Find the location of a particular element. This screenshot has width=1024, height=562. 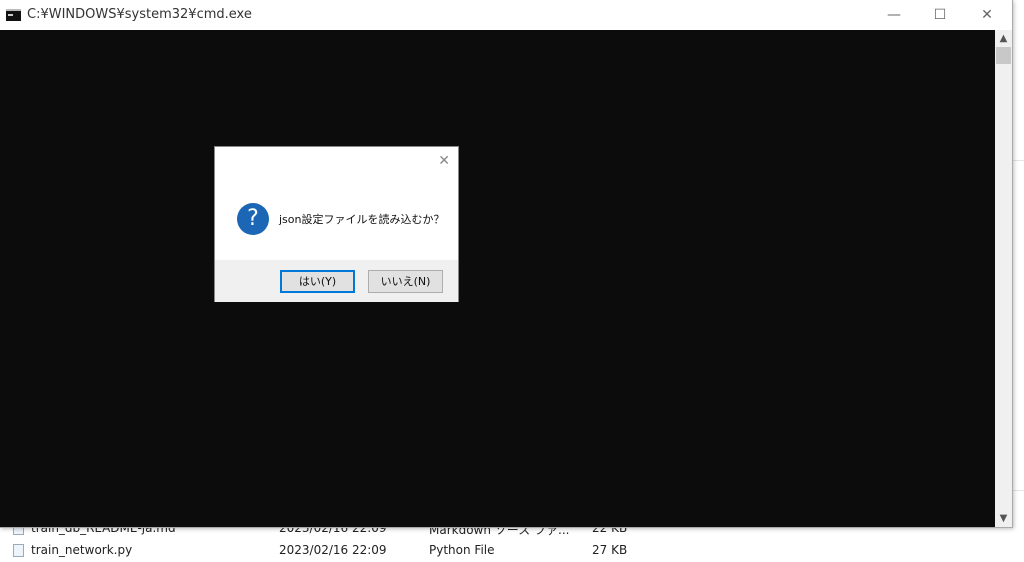

no-button: いいえ(N) is located at coordinates (405, 281).